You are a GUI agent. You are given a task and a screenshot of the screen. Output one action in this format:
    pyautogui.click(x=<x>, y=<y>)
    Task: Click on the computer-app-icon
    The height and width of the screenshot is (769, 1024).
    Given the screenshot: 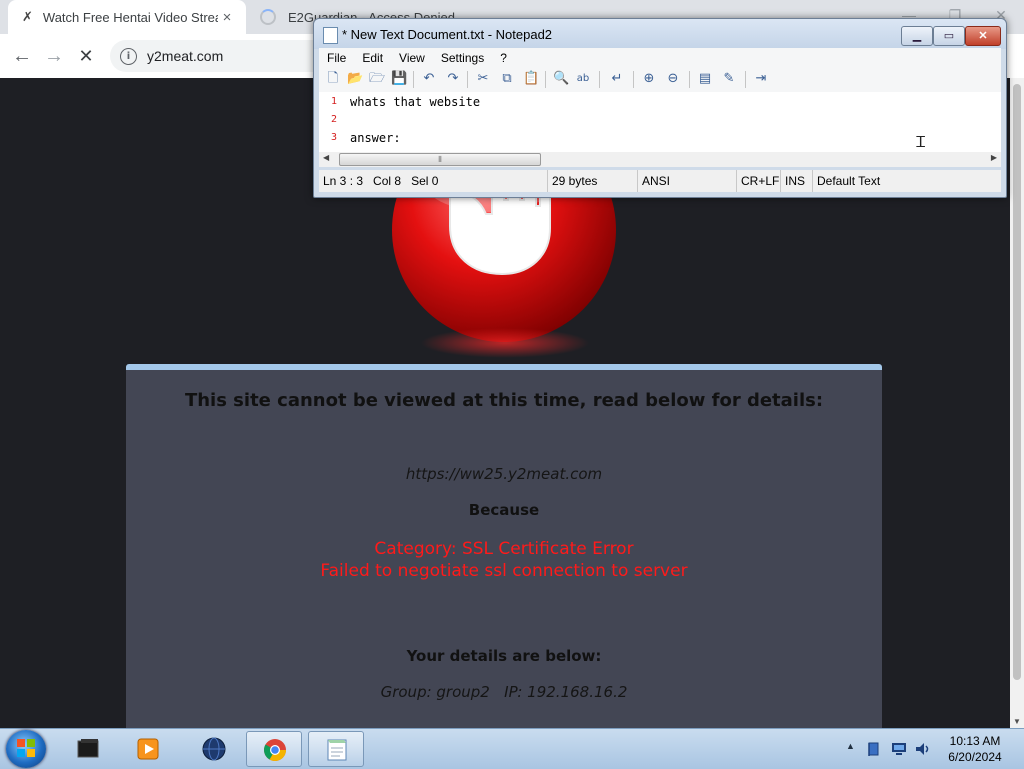 What is the action you would take?
    pyautogui.click(x=88, y=748)
    